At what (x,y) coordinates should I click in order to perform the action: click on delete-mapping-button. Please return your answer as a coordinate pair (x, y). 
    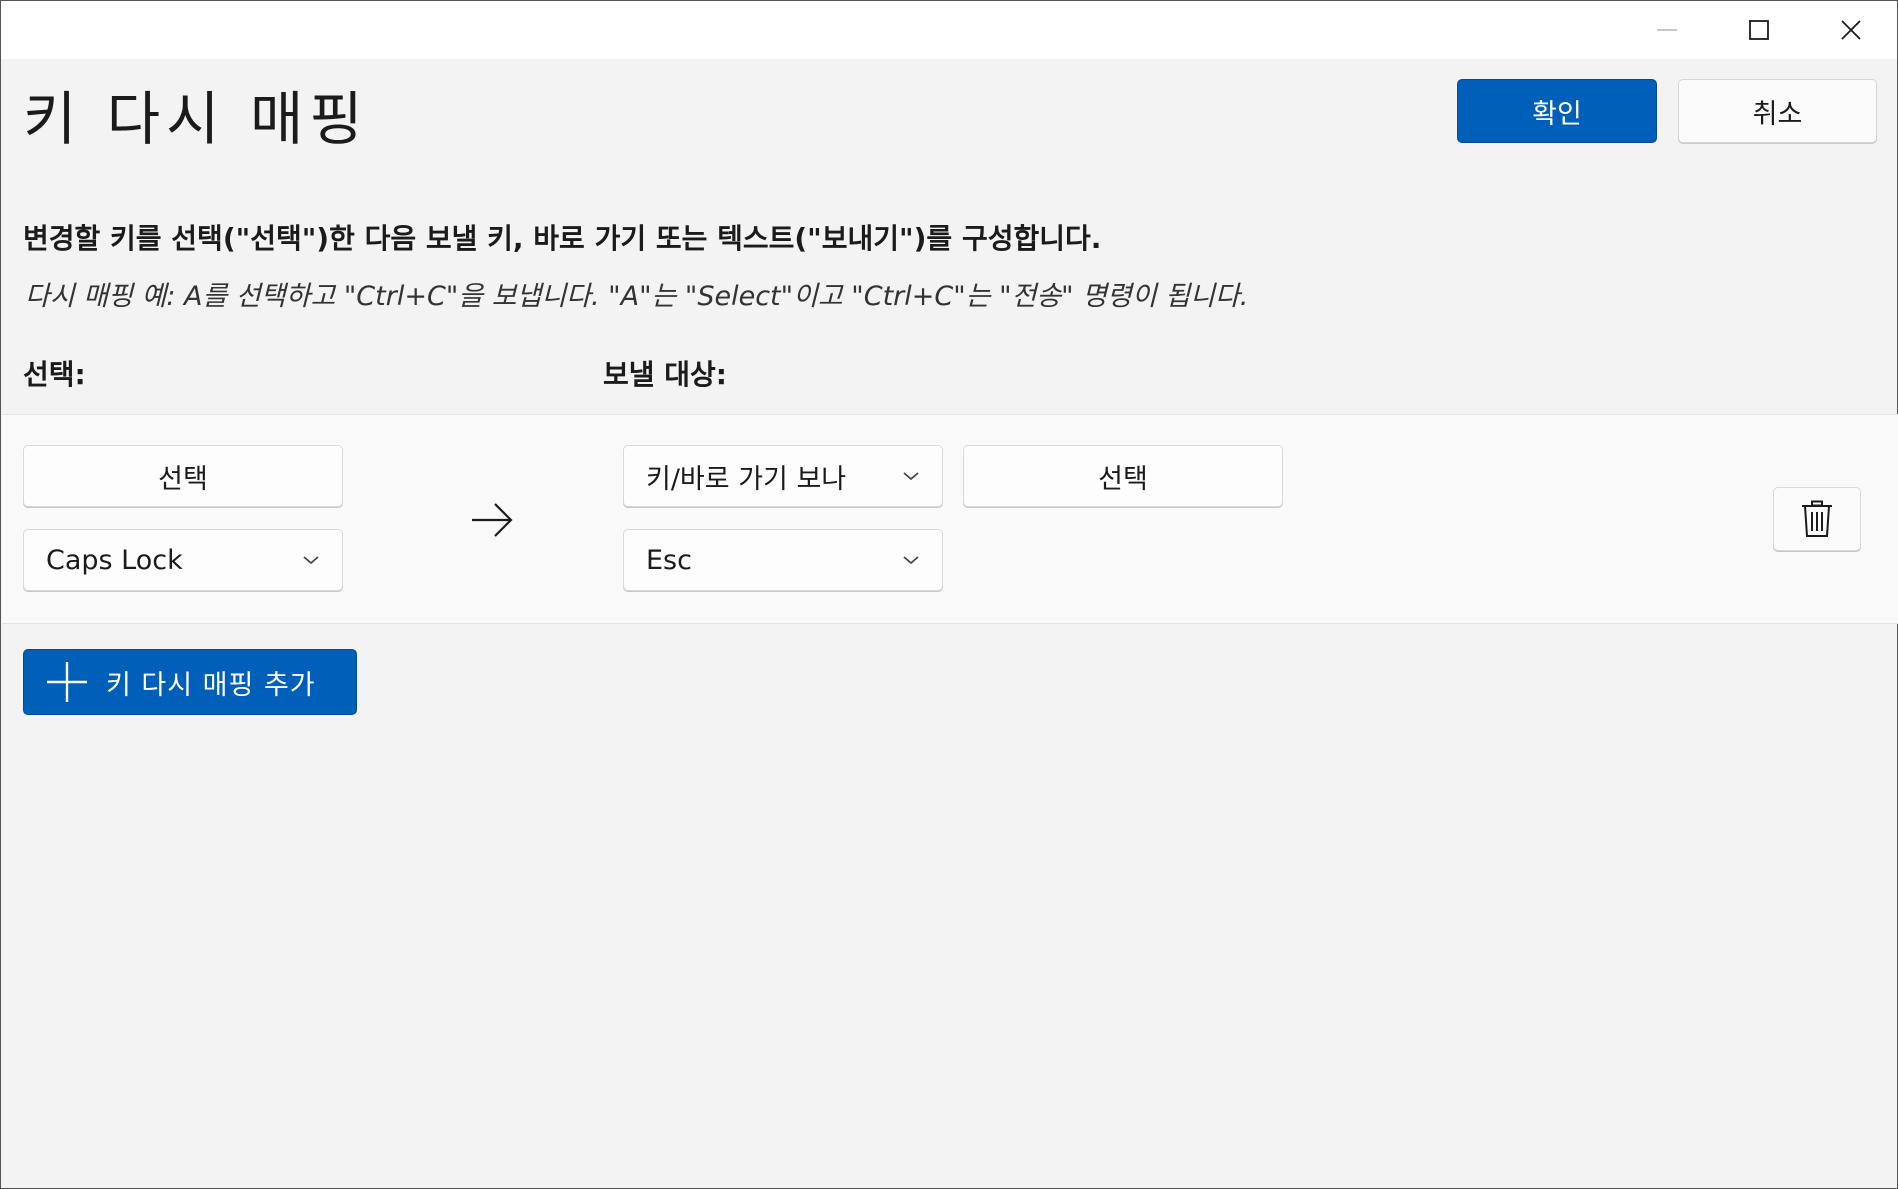
    Looking at the image, I should click on (1817, 519).